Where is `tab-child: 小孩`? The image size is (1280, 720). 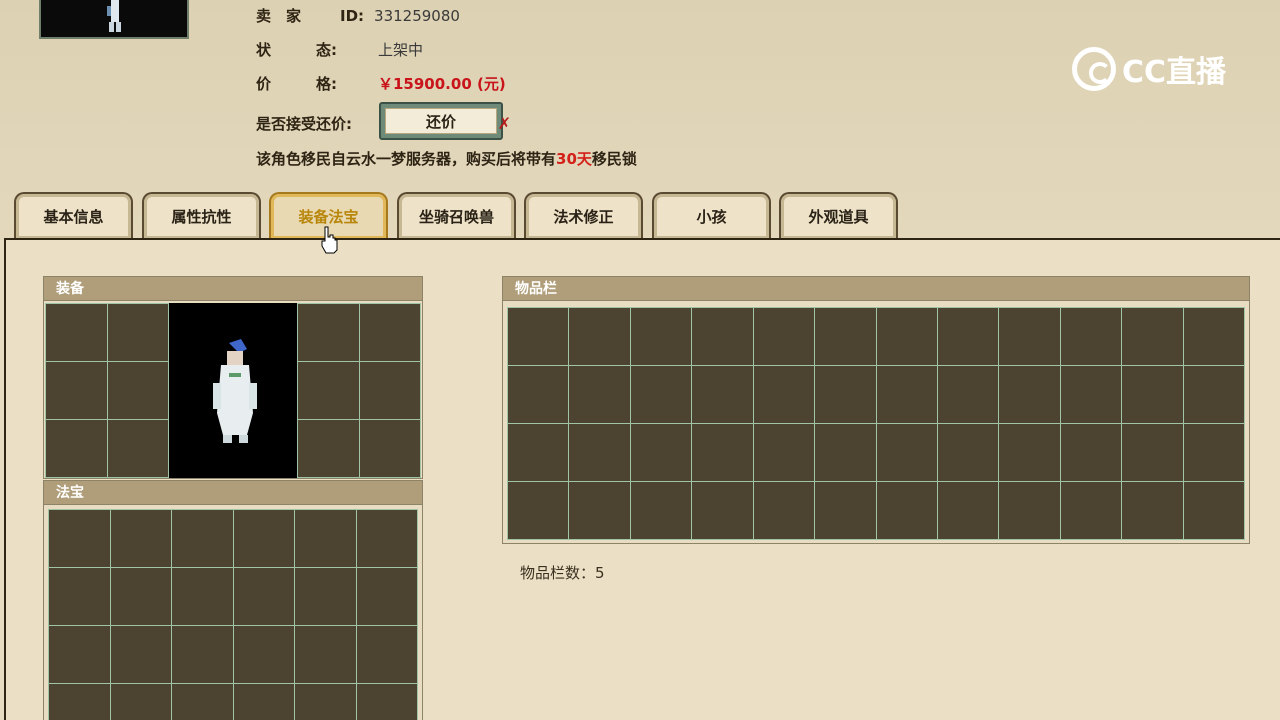 tab-child: 小孩 is located at coordinates (711, 215).